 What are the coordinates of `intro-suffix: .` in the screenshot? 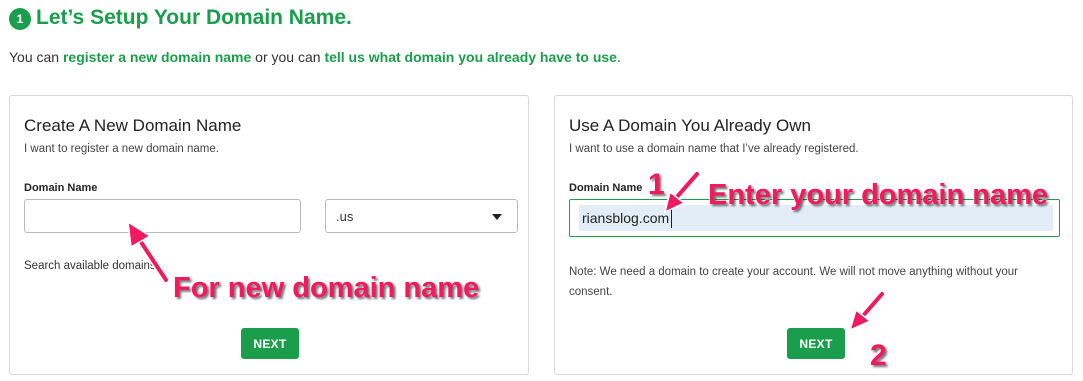 It's located at (618, 57).